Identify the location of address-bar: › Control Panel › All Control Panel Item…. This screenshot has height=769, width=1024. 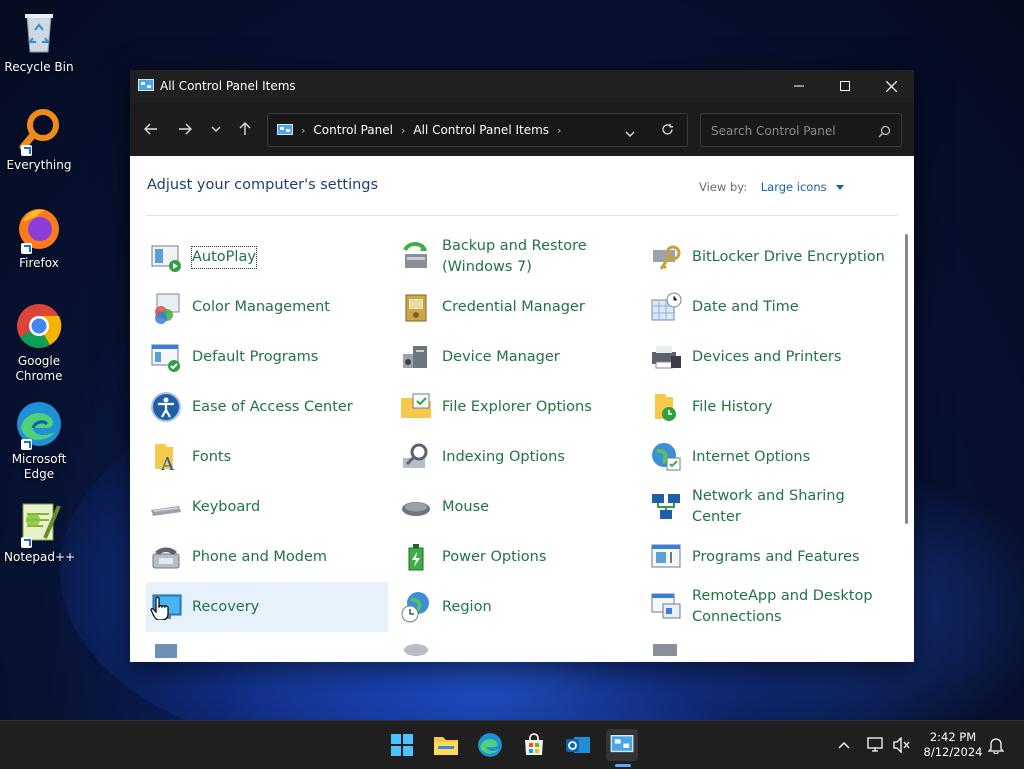
(477, 130).